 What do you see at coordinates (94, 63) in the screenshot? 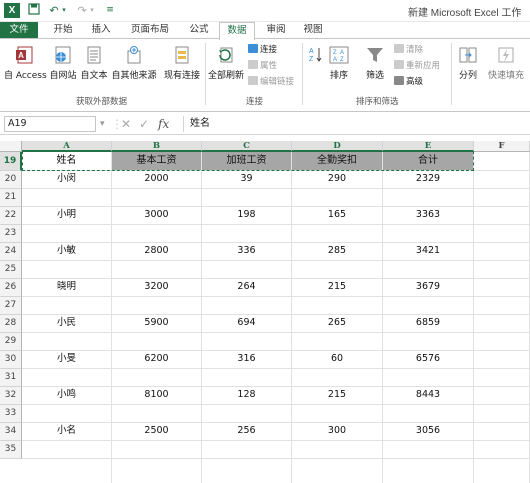
I see `from-text-button: 自文本` at bounding box center [94, 63].